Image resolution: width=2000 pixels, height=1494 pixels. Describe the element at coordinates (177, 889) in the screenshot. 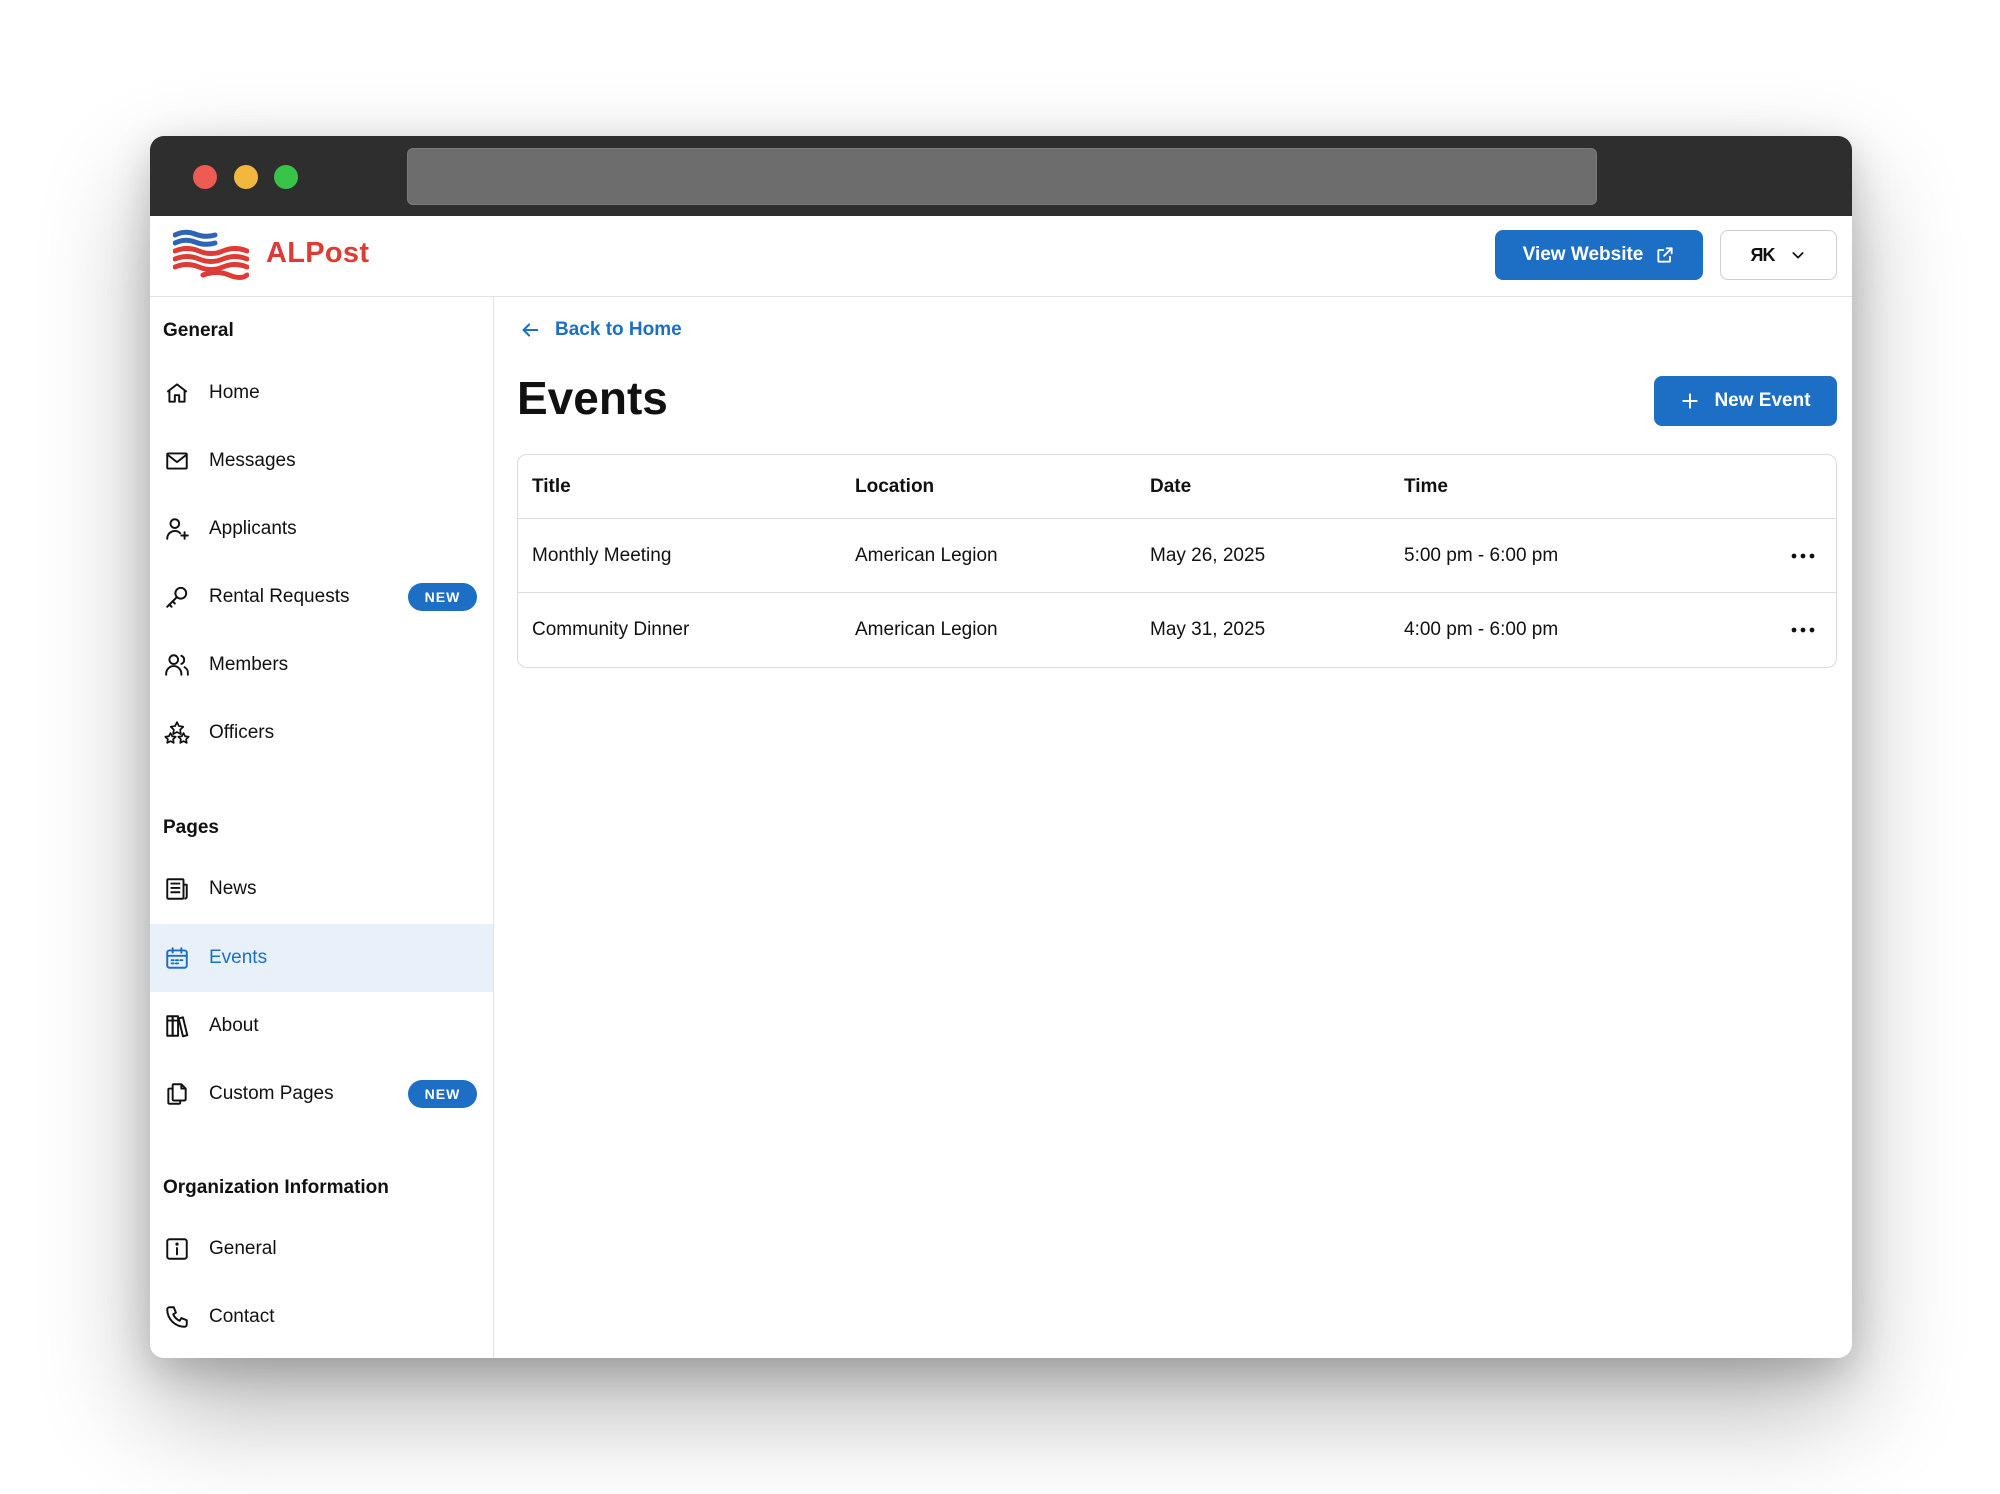

I see `newspaper-icon` at that location.